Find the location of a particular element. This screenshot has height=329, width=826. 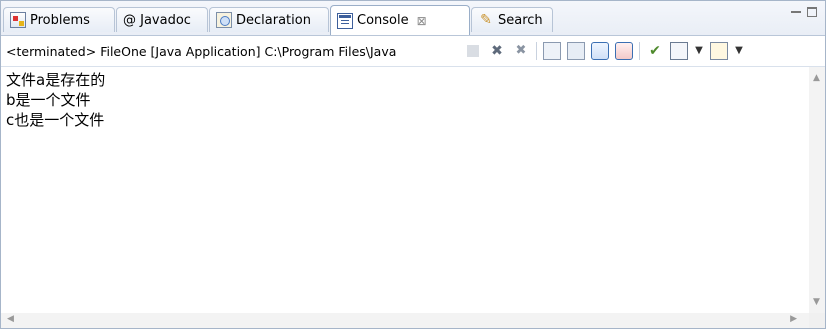

tab-label: Problems is located at coordinates (60, 20).